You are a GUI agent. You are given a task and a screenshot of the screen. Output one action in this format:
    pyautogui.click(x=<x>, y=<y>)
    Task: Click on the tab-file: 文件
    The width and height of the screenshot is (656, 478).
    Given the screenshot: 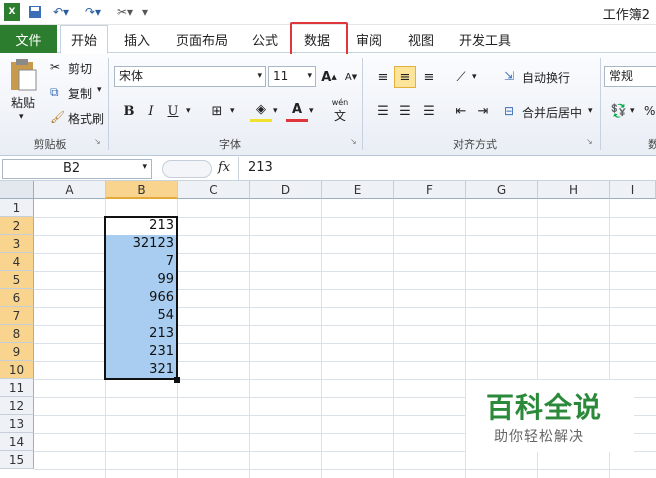 What is the action you would take?
    pyautogui.click(x=28, y=39)
    